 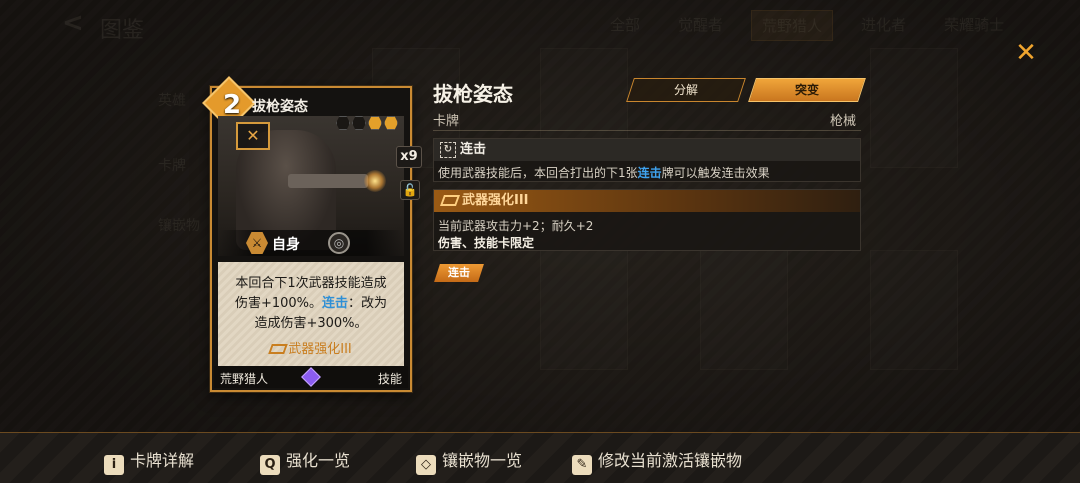 What do you see at coordinates (257, 243) in the screenshot?
I see `target-hex-icon: ⚔` at bounding box center [257, 243].